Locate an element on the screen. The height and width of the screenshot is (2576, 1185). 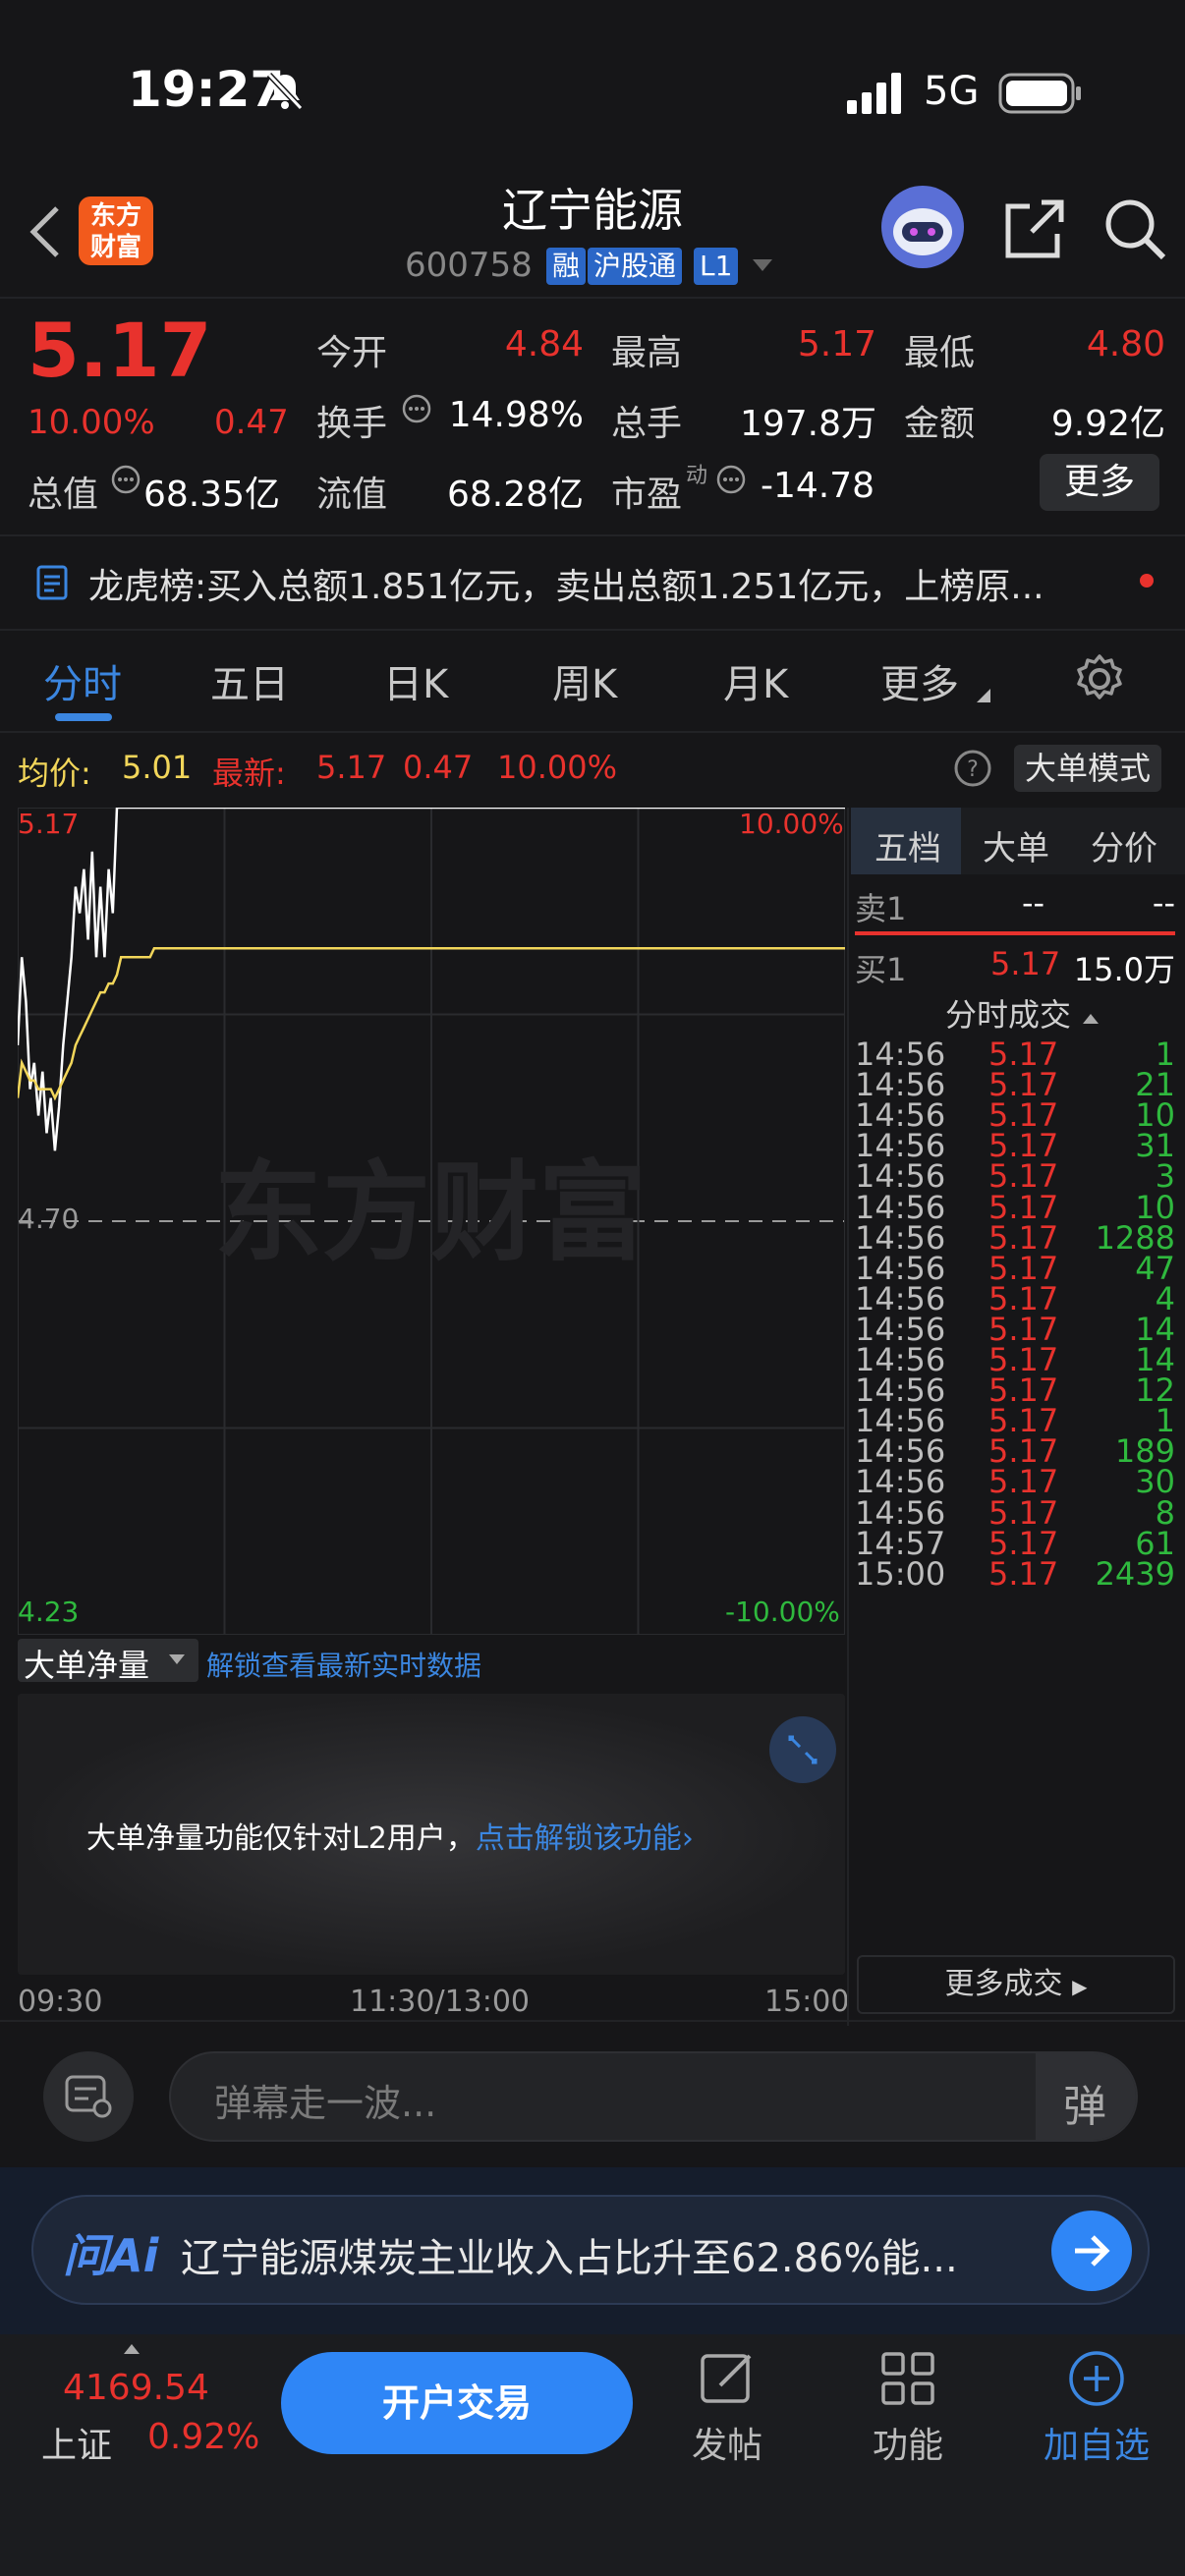
open-value: 4.84 is located at coordinates (544, 344).